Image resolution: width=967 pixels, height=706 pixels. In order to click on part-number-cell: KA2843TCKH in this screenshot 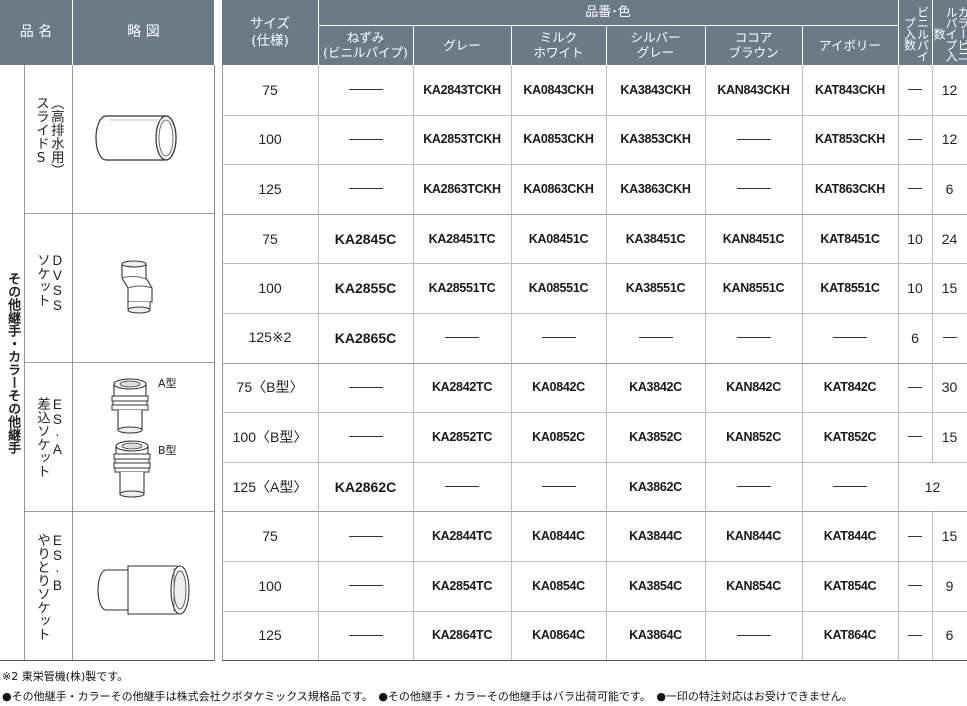, I will do `click(462, 89)`.